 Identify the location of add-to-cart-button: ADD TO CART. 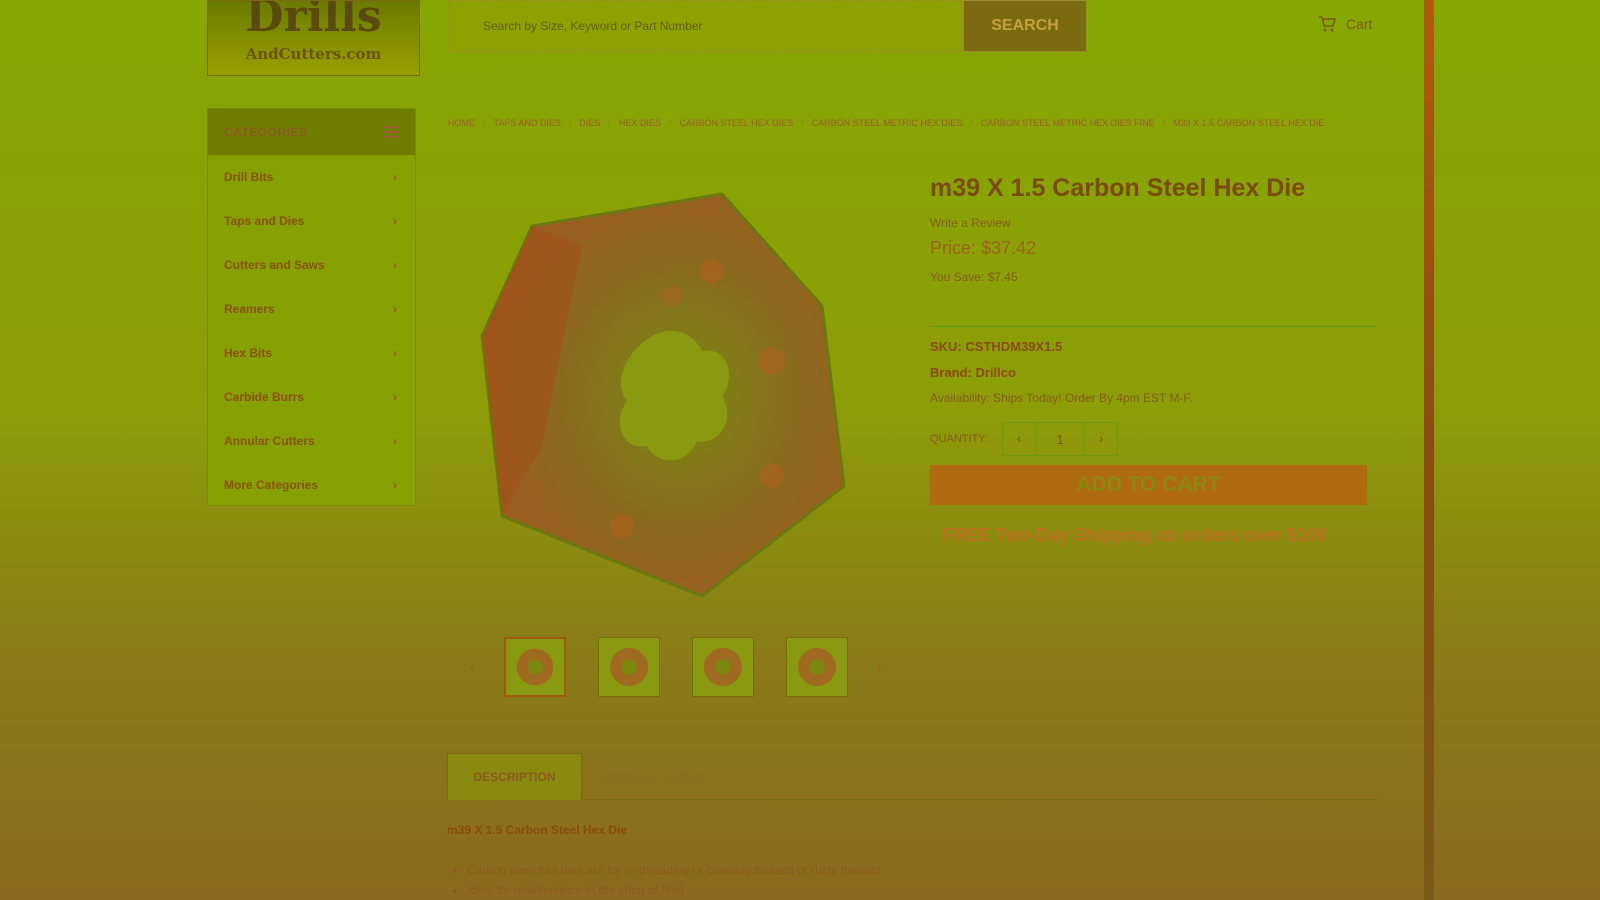
(1148, 485).